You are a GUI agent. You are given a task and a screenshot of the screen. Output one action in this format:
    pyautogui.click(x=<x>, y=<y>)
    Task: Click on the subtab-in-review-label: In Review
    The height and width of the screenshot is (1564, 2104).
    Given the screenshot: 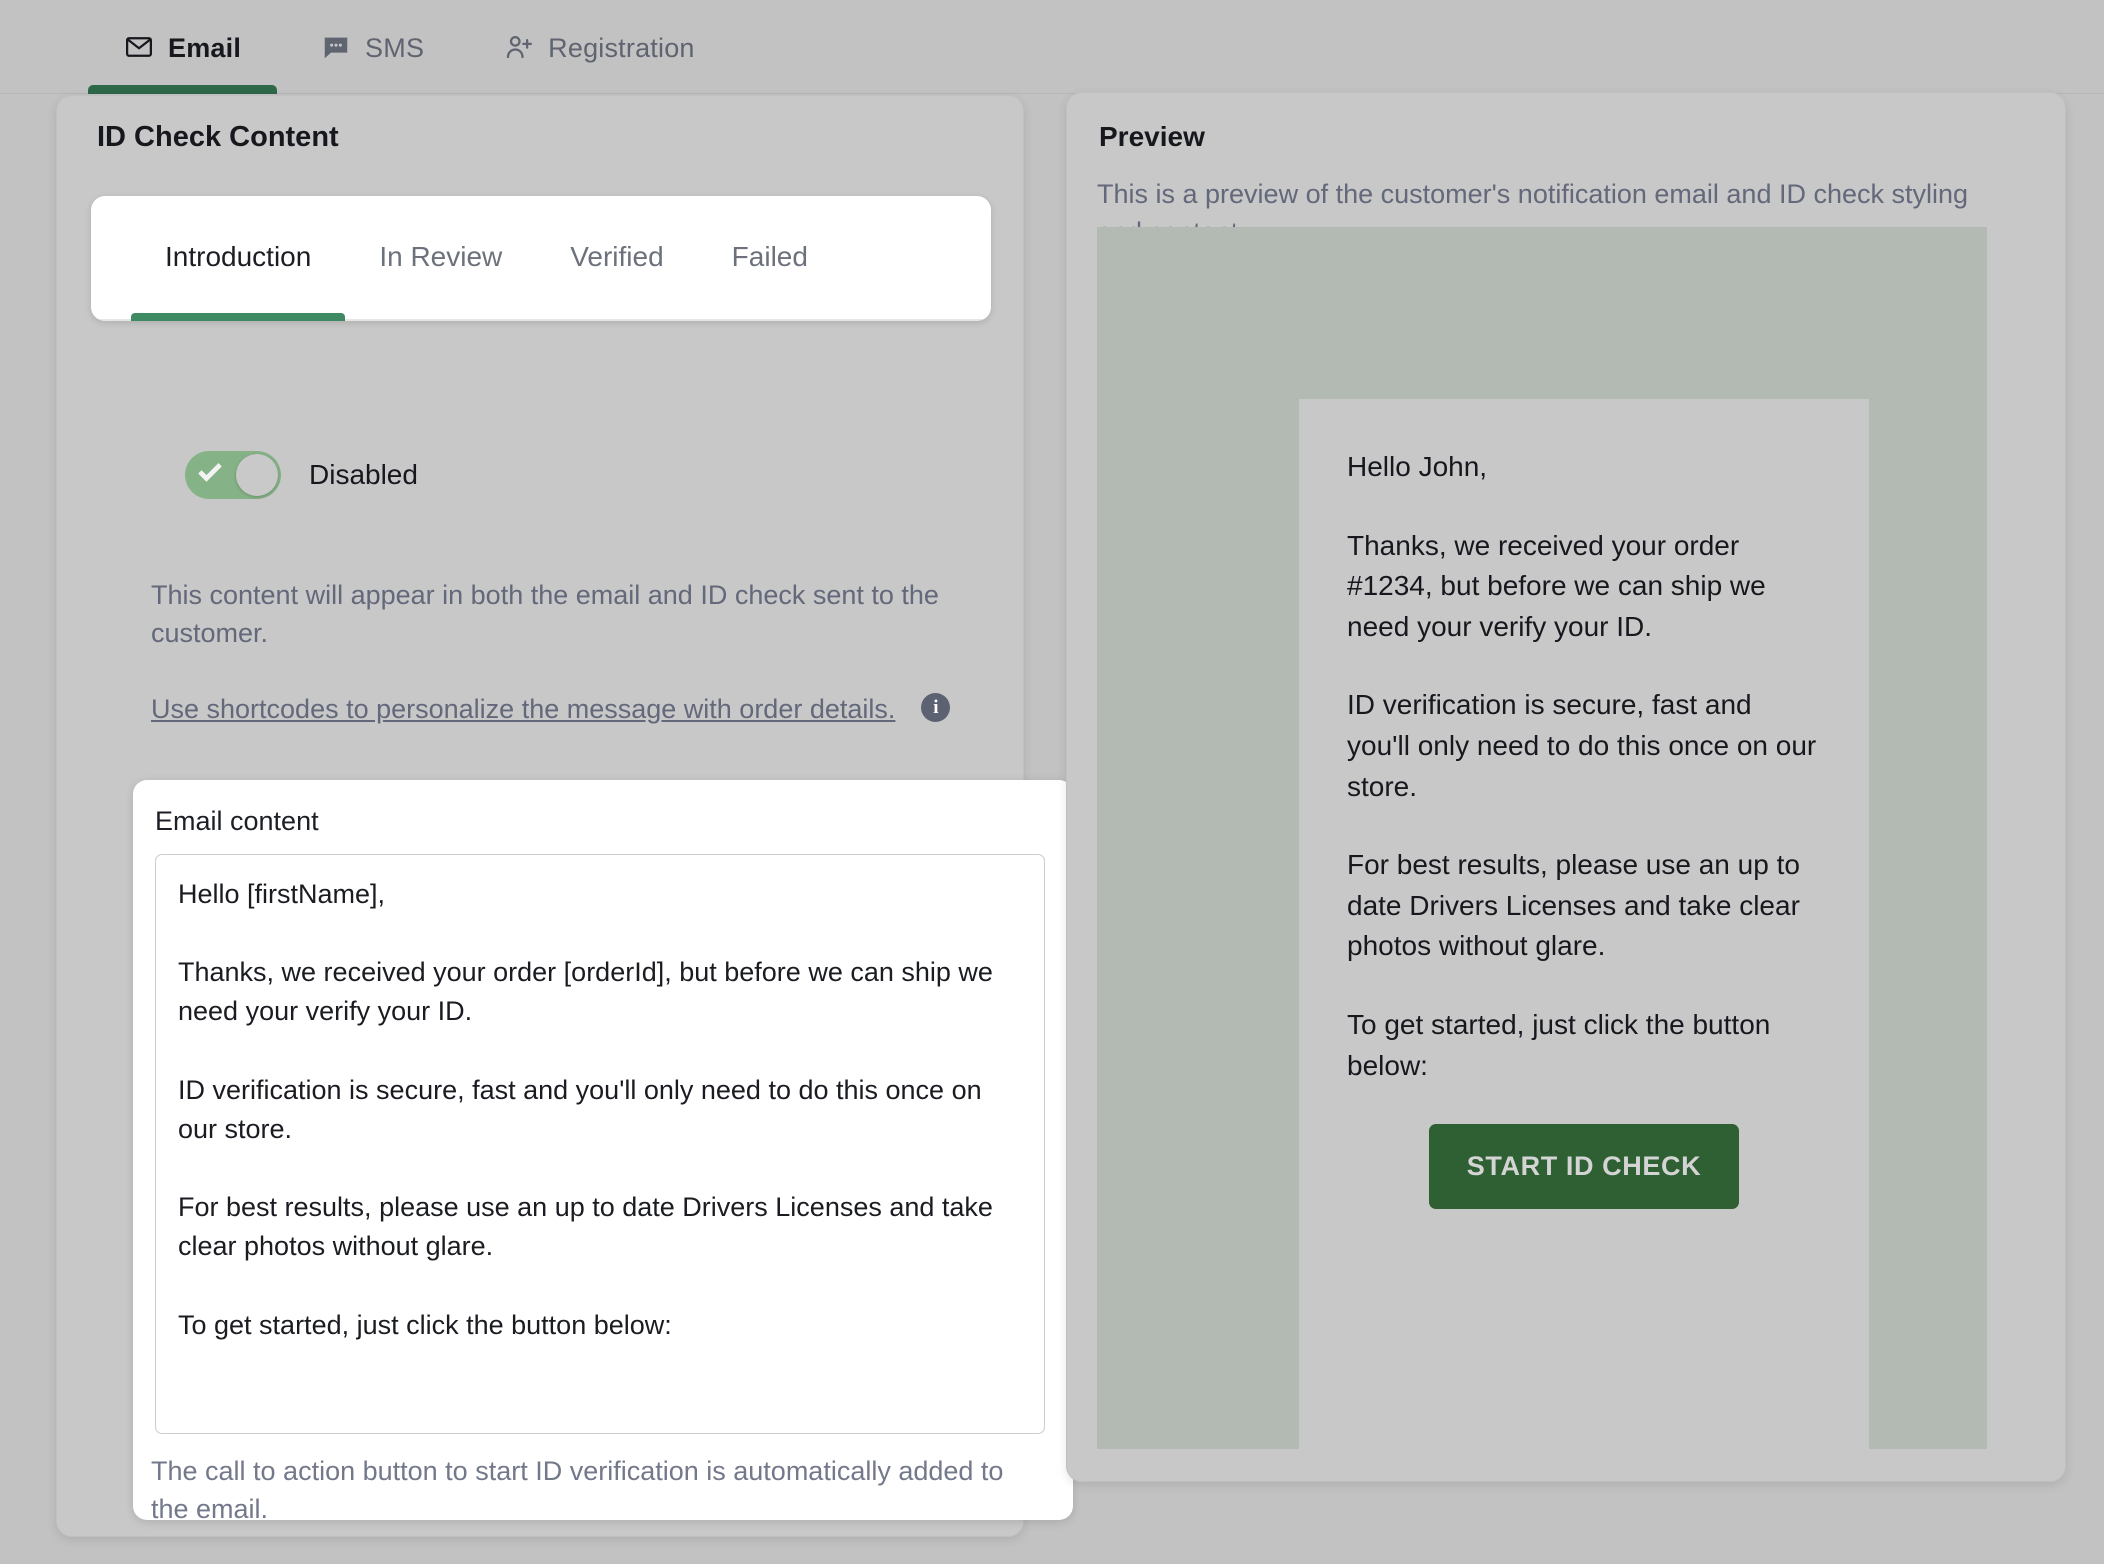 What is the action you would take?
    pyautogui.click(x=441, y=256)
    